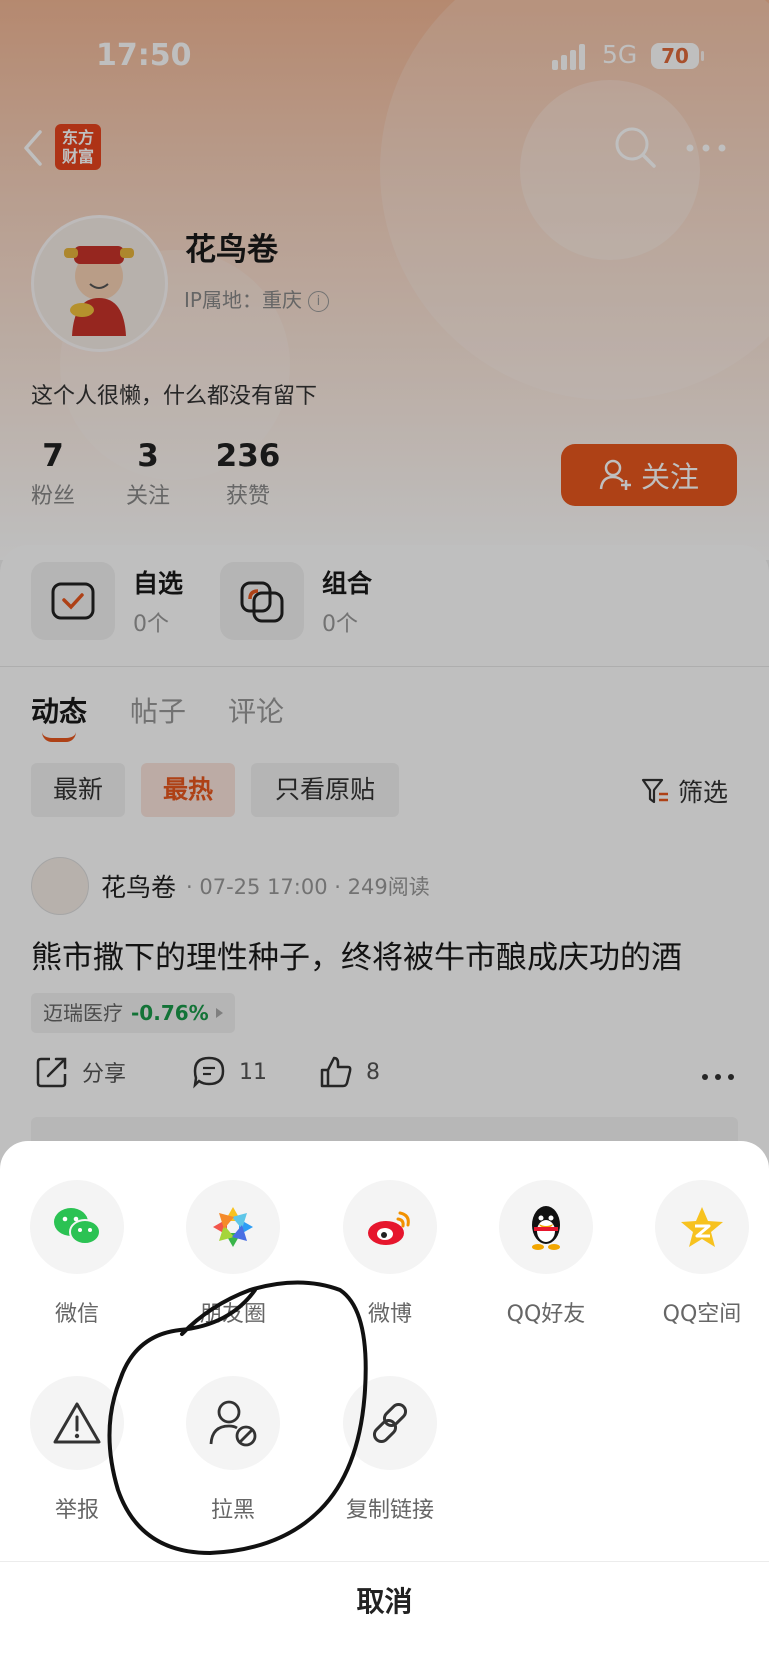 This screenshot has width=769, height=1665. What do you see at coordinates (384, 1600) in the screenshot?
I see `cancel-button: 取消` at bounding box center [384, 1600].